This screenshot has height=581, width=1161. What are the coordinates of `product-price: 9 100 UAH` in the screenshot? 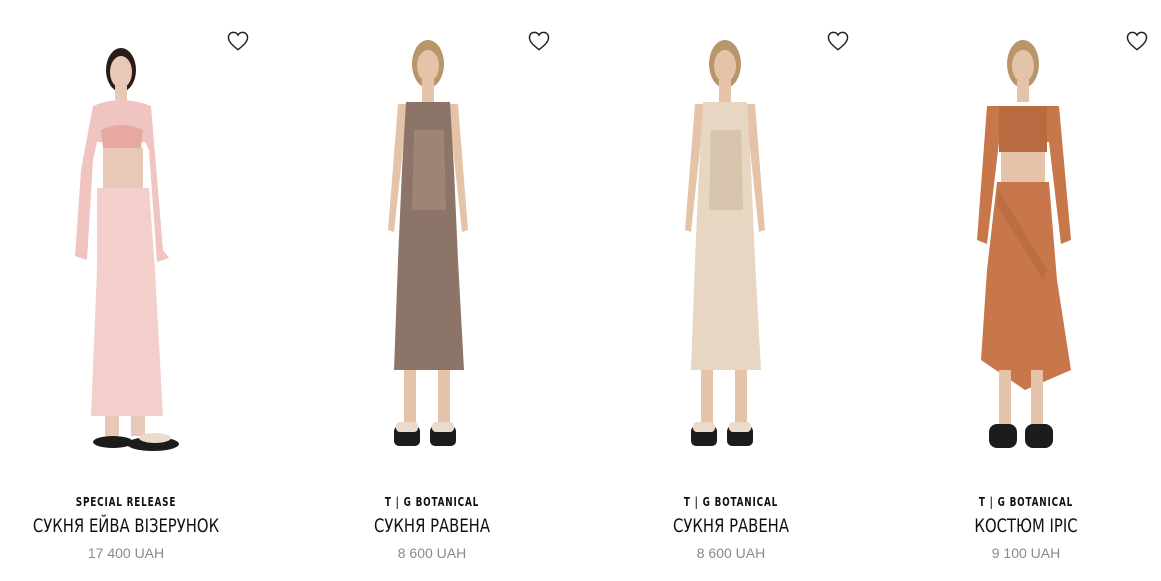 It's located at (1026, 553).